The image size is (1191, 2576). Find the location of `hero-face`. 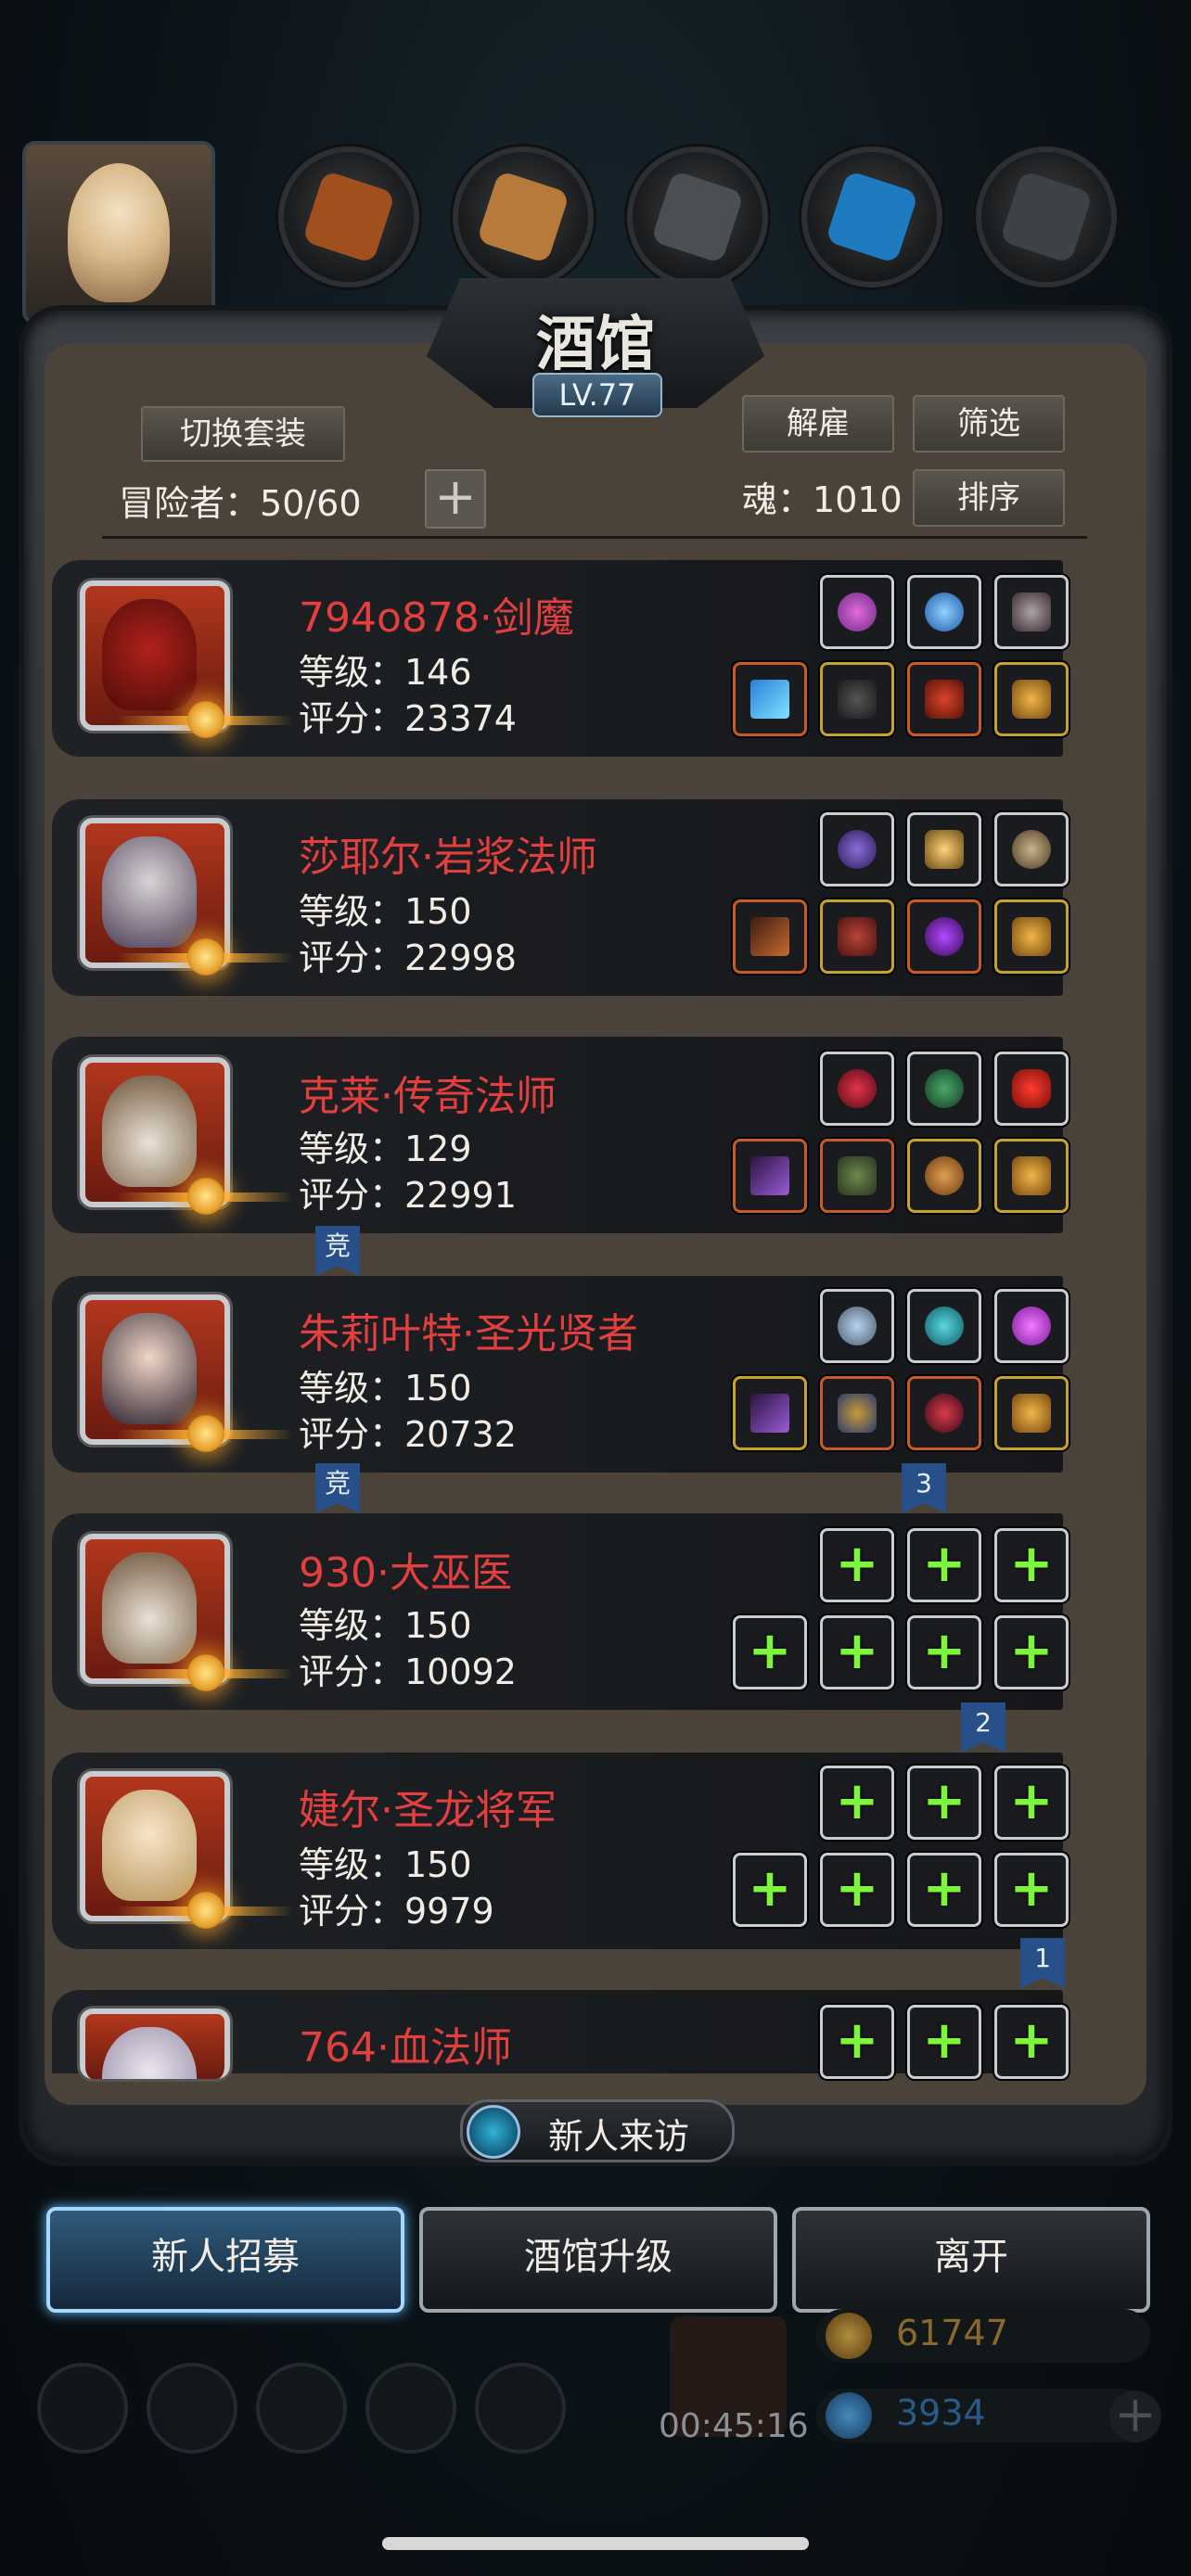

hero-face is located at coordinates (119, 232).